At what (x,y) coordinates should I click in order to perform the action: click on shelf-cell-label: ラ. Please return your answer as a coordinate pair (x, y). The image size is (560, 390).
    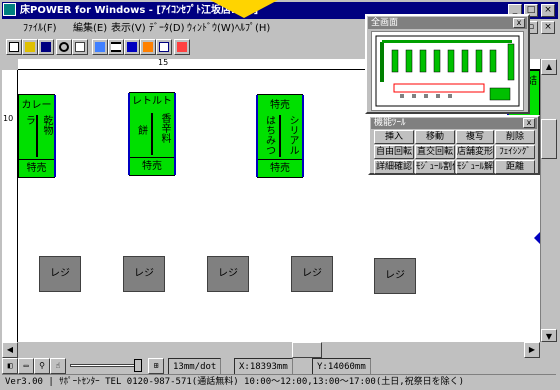
    Looking at the image, I should click on (29, 120).